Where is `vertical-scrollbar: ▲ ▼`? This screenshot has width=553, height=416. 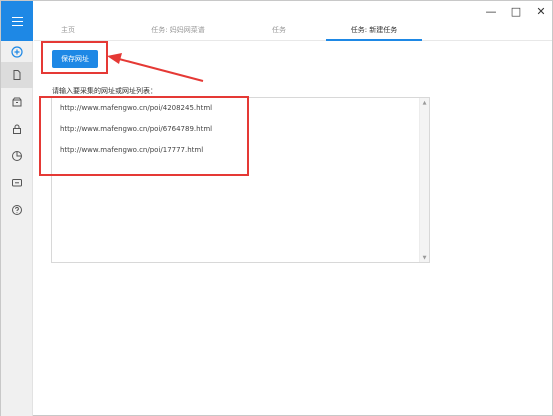
vertical-scrollbar: ▲ ▼ is located at coordinates (424, 180).